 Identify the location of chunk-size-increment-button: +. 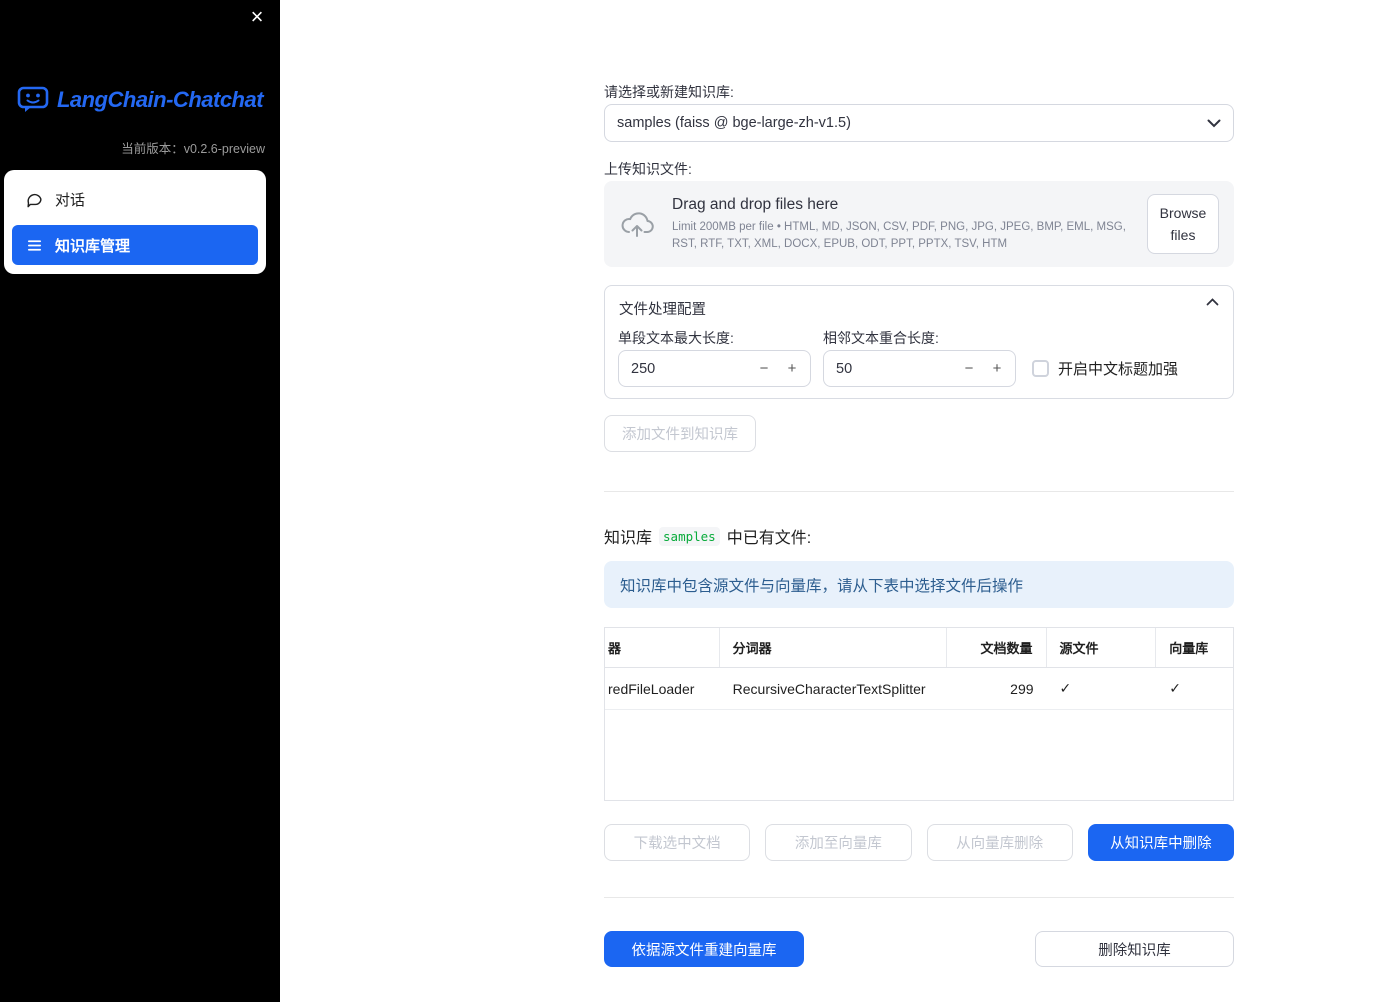
(792, 369).